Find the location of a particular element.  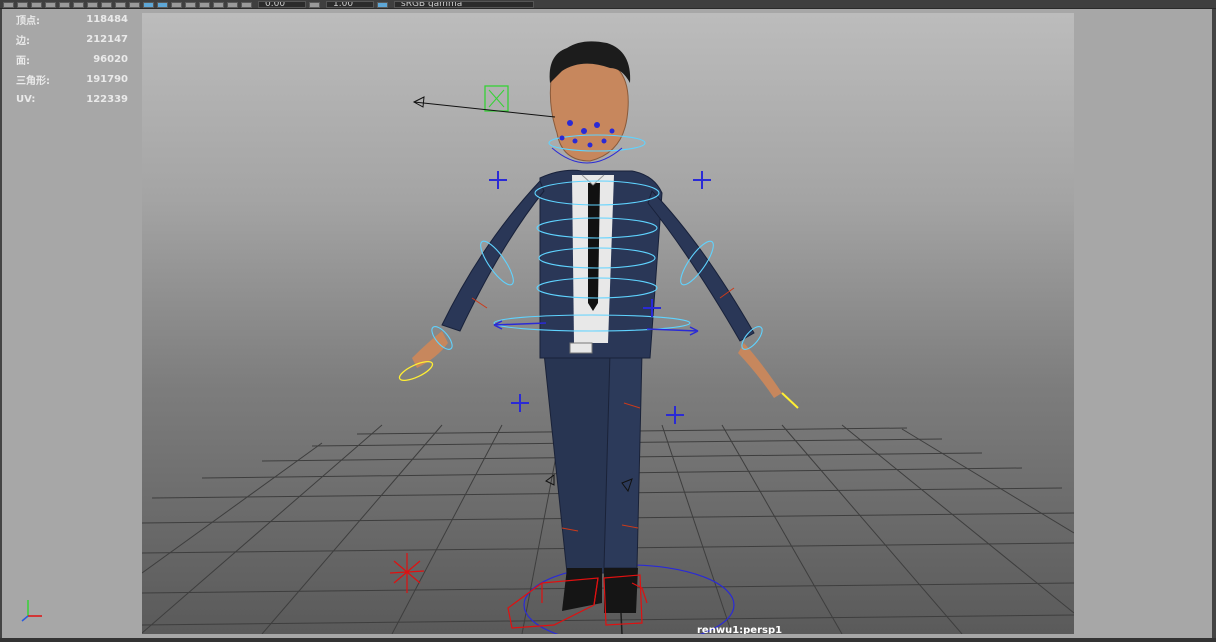

gamma-icon is located at coordinates (314, 5).